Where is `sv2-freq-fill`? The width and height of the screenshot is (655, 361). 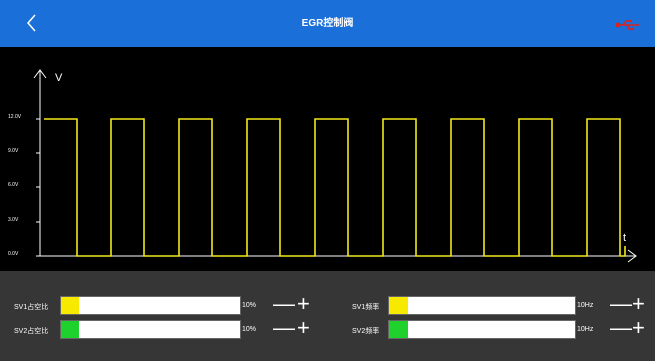
sv2-freq-fill is located at coordinates (398, 329).